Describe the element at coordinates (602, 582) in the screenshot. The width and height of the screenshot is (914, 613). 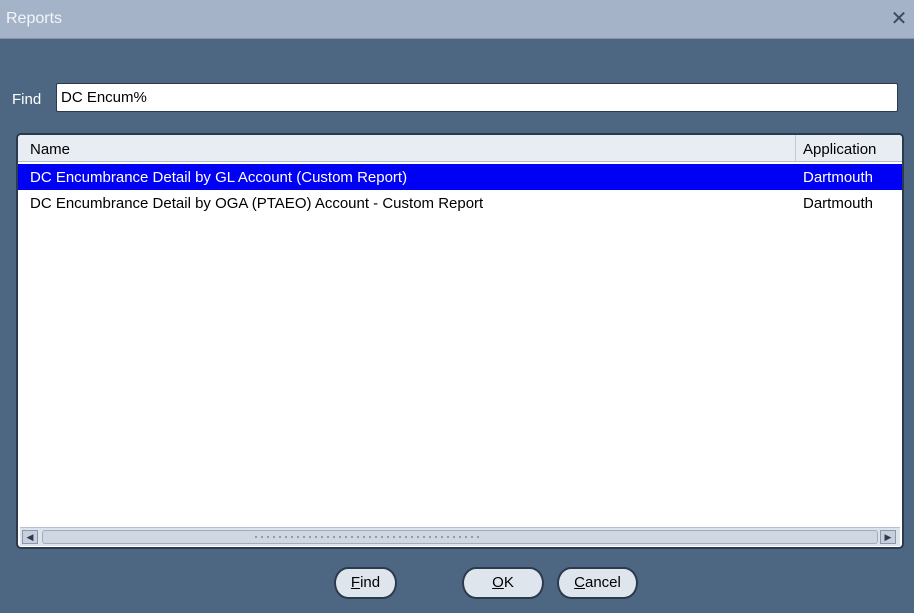
I see `cancel-button-label: ancel` at that location.